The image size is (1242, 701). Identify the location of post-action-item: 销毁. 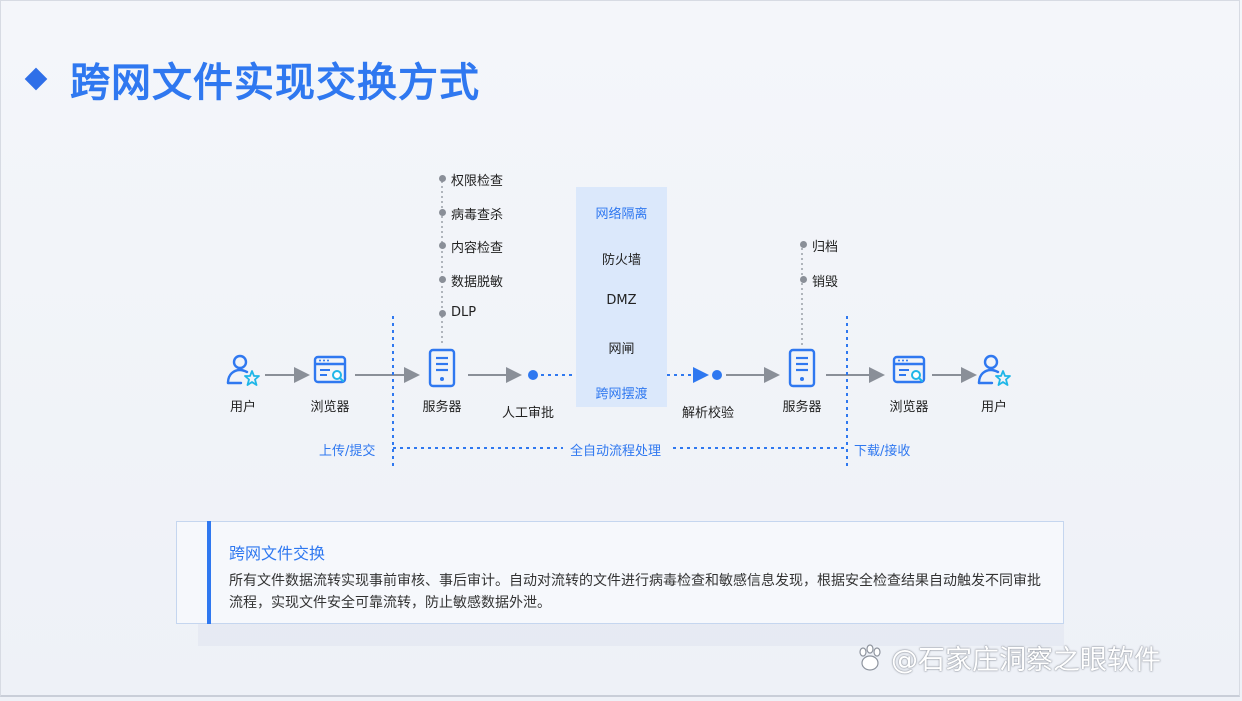
(818, 280).